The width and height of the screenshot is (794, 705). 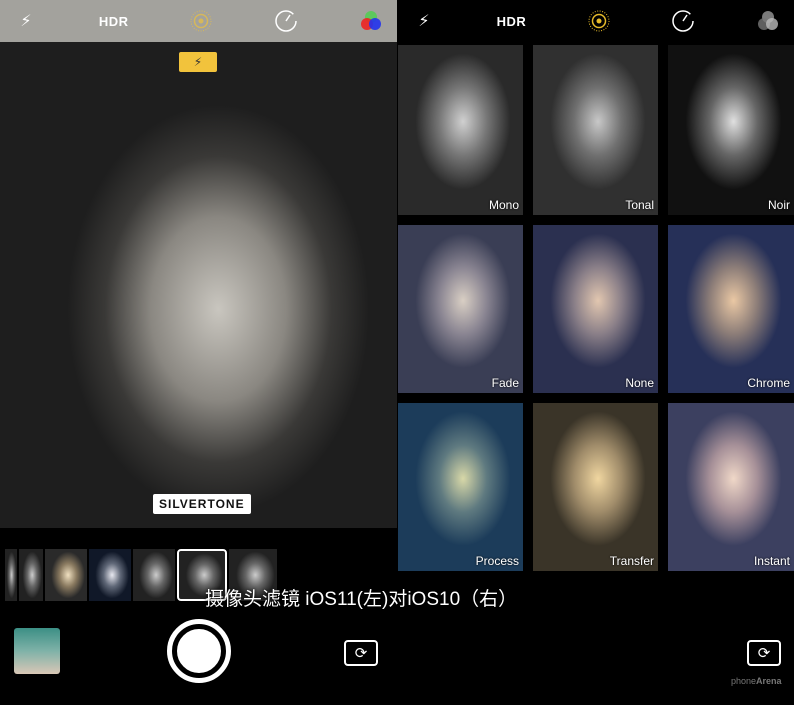 I want to click on caption: 摄像头滤镜 iOS11(左)对iOS10（右）, so click(x=361, y=599).